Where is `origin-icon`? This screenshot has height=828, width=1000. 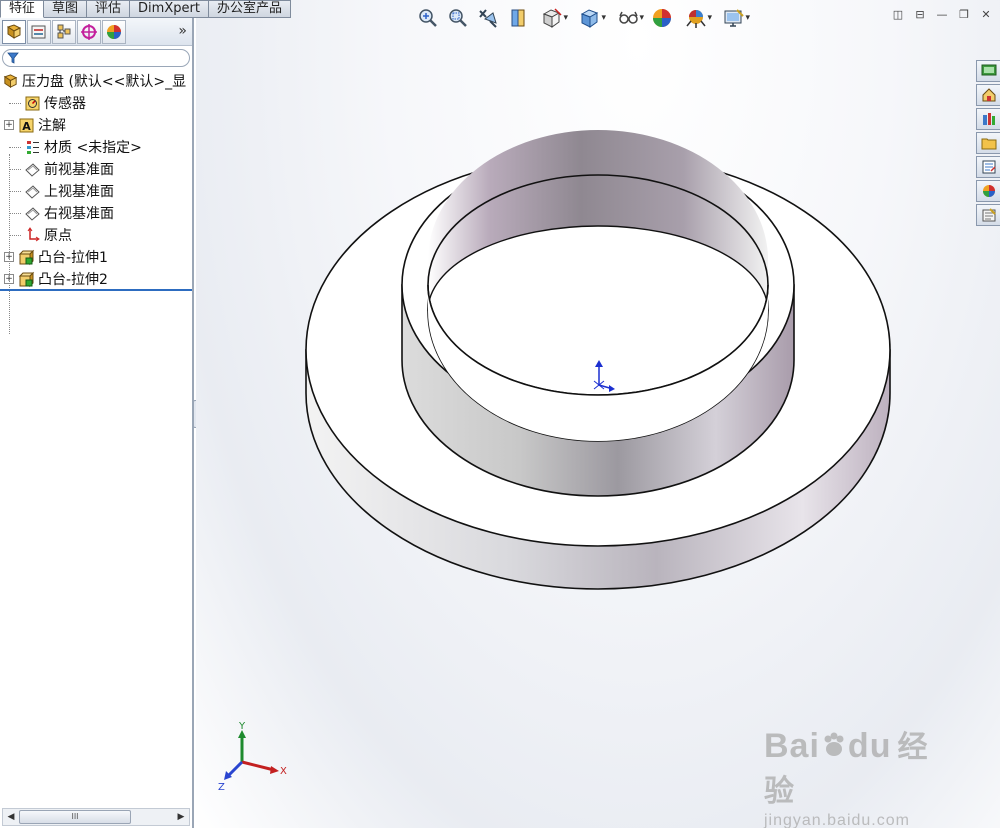 origin-icon is located at coordinates (33, 233).